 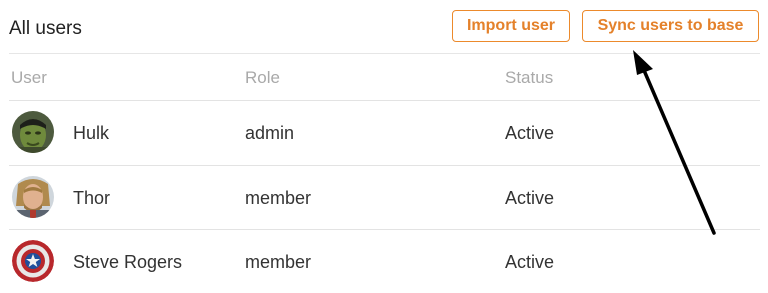 I want to click on column-header-status: Status, so click(x=529, y=77).